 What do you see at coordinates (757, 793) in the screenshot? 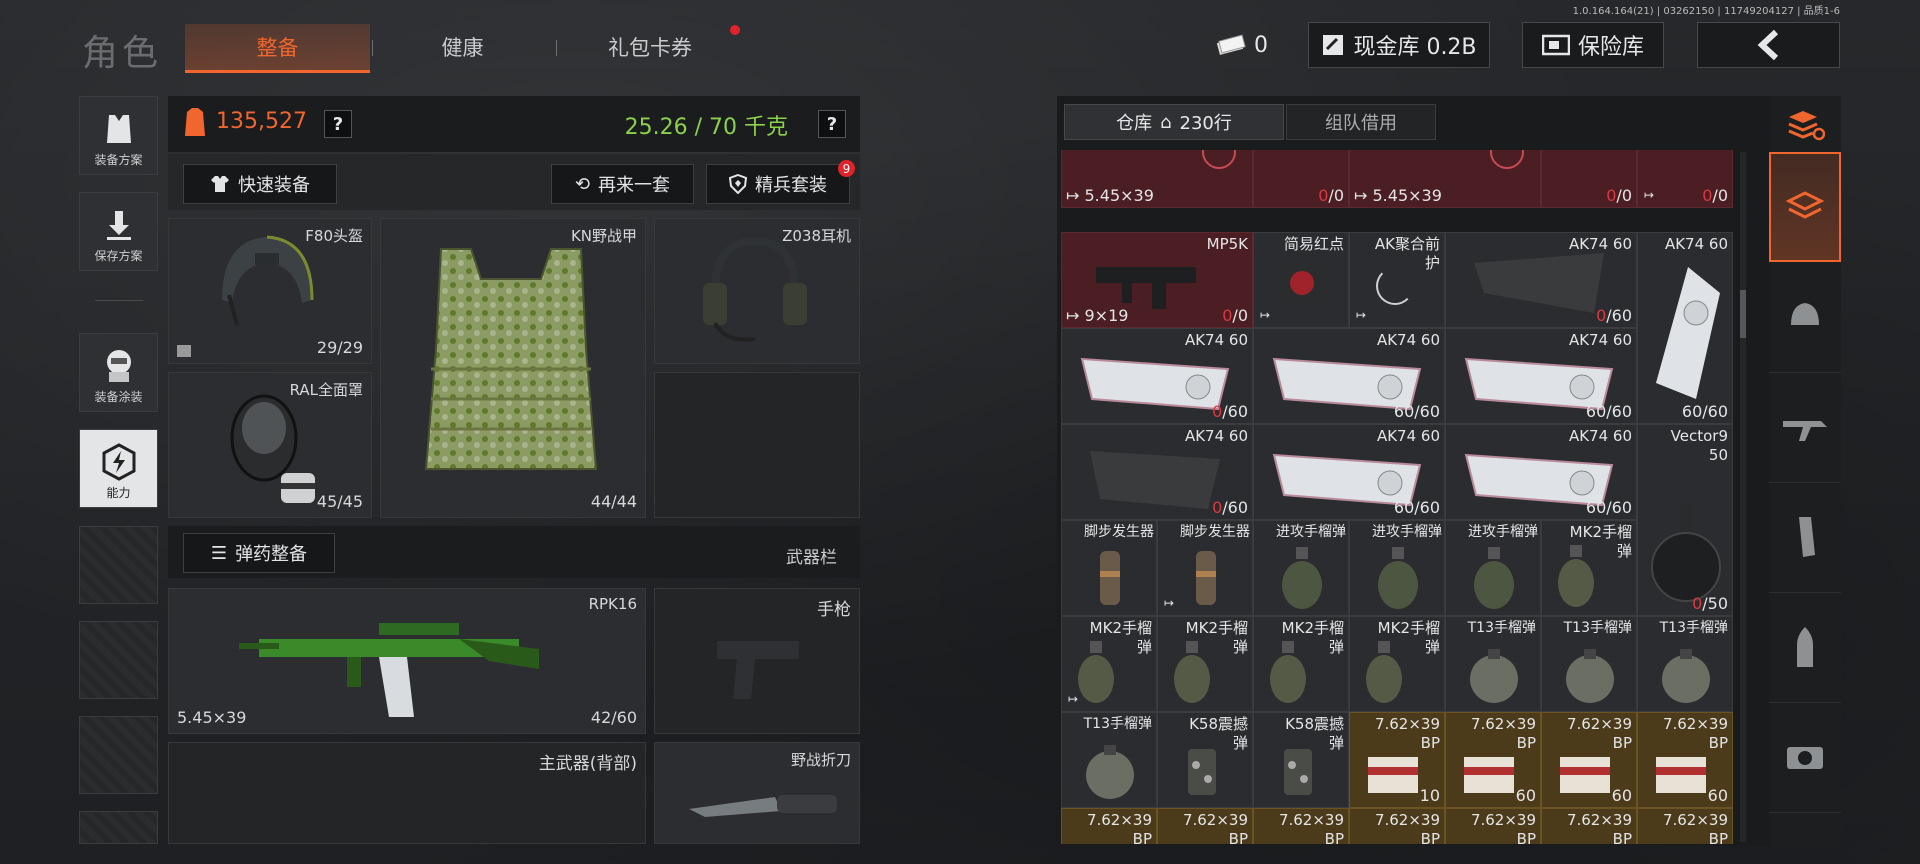
I see `knife-slot: 野战折刀` at bounding box center [757, 793].